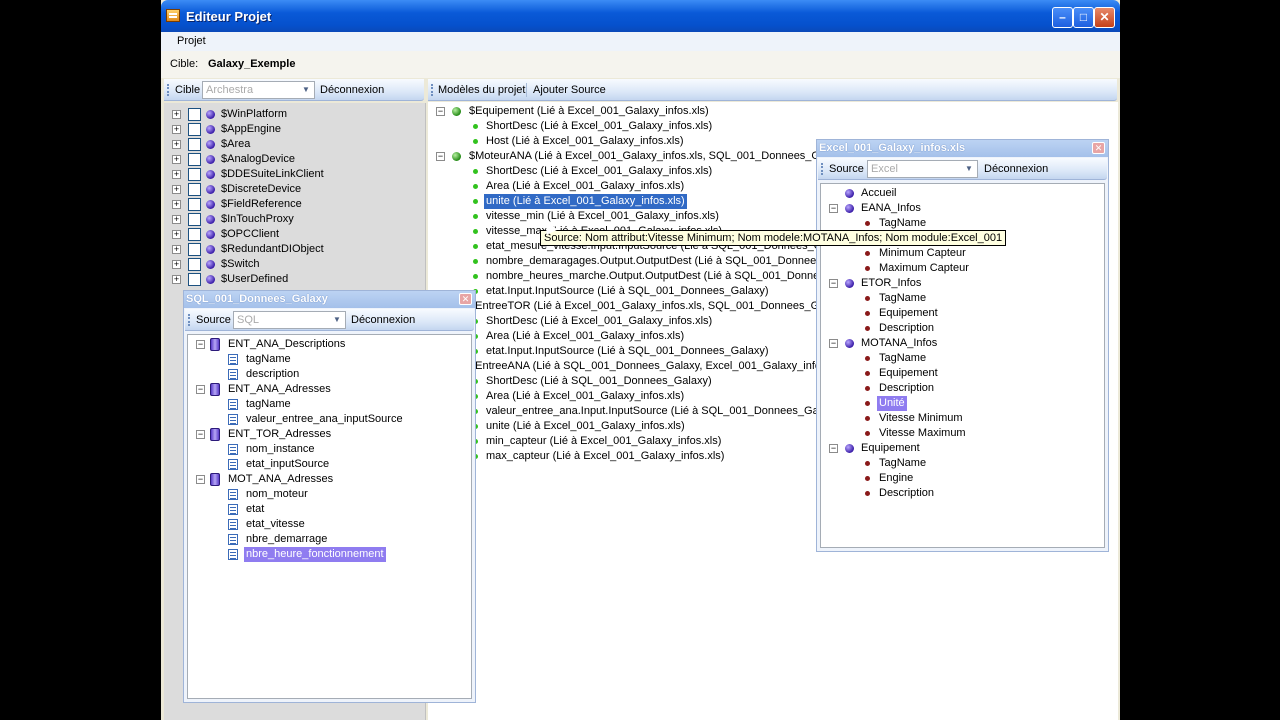 Image resolution: width=1280 pixels, height=720 pixels. I want to click on sql-table-node: MOT_ANA_Adresses, so click(280, 479).